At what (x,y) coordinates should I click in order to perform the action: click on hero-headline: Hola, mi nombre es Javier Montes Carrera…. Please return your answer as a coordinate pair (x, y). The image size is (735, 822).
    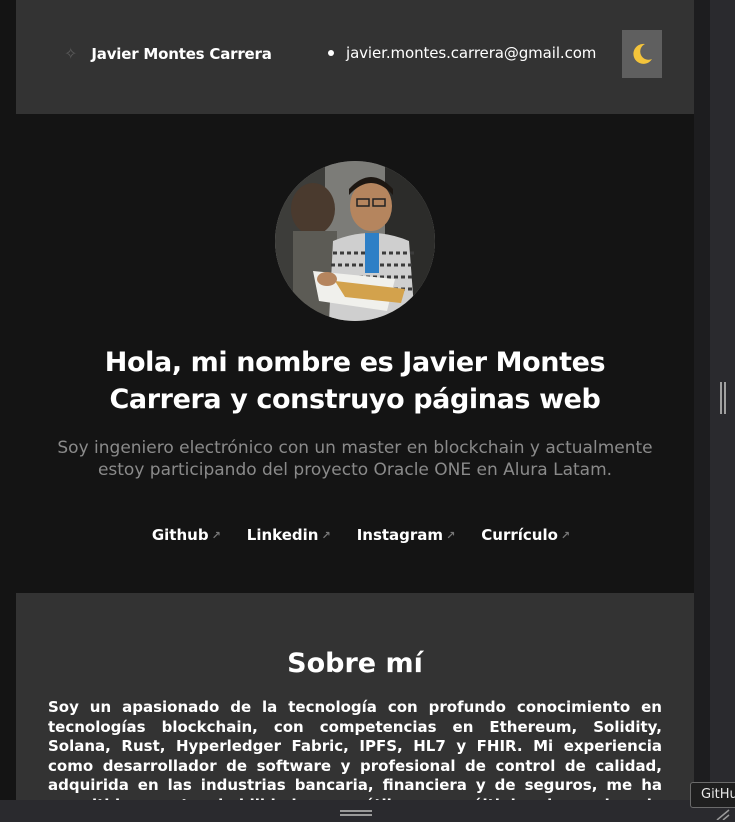
    Looking at the image, I should click on (355, 381).